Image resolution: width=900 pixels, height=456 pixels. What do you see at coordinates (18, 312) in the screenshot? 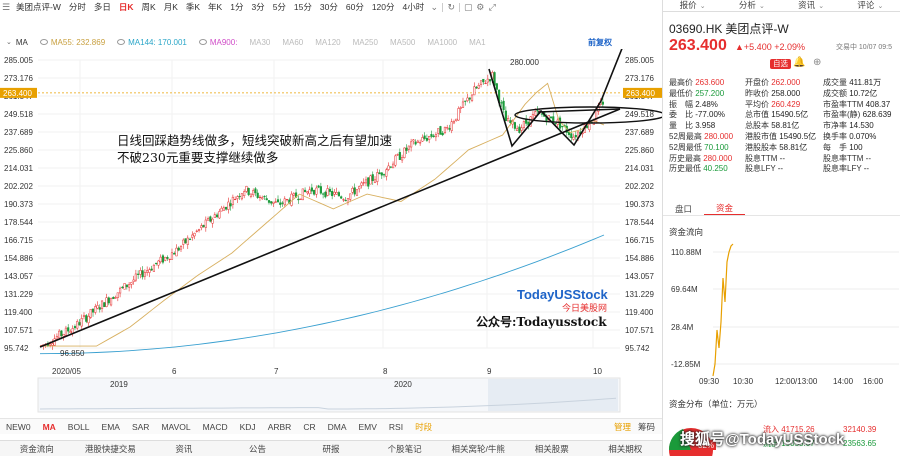
I see `y-tick-left: 119.400` at bounding box center [18, 312].